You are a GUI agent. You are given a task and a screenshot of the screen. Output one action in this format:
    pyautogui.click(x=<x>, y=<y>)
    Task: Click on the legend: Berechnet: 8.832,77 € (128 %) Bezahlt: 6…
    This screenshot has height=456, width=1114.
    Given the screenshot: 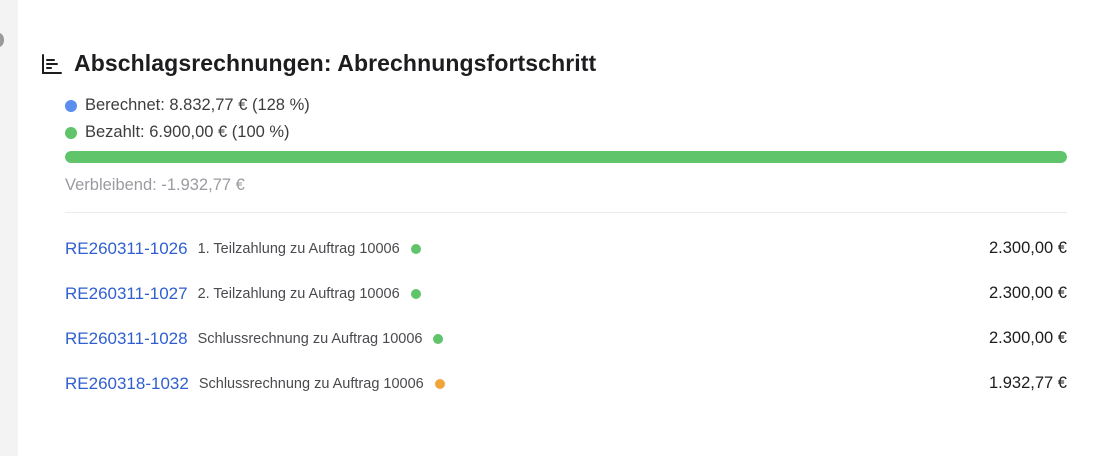 What is the action you would take?
    pyautogui.click(x=187, y=119)
    